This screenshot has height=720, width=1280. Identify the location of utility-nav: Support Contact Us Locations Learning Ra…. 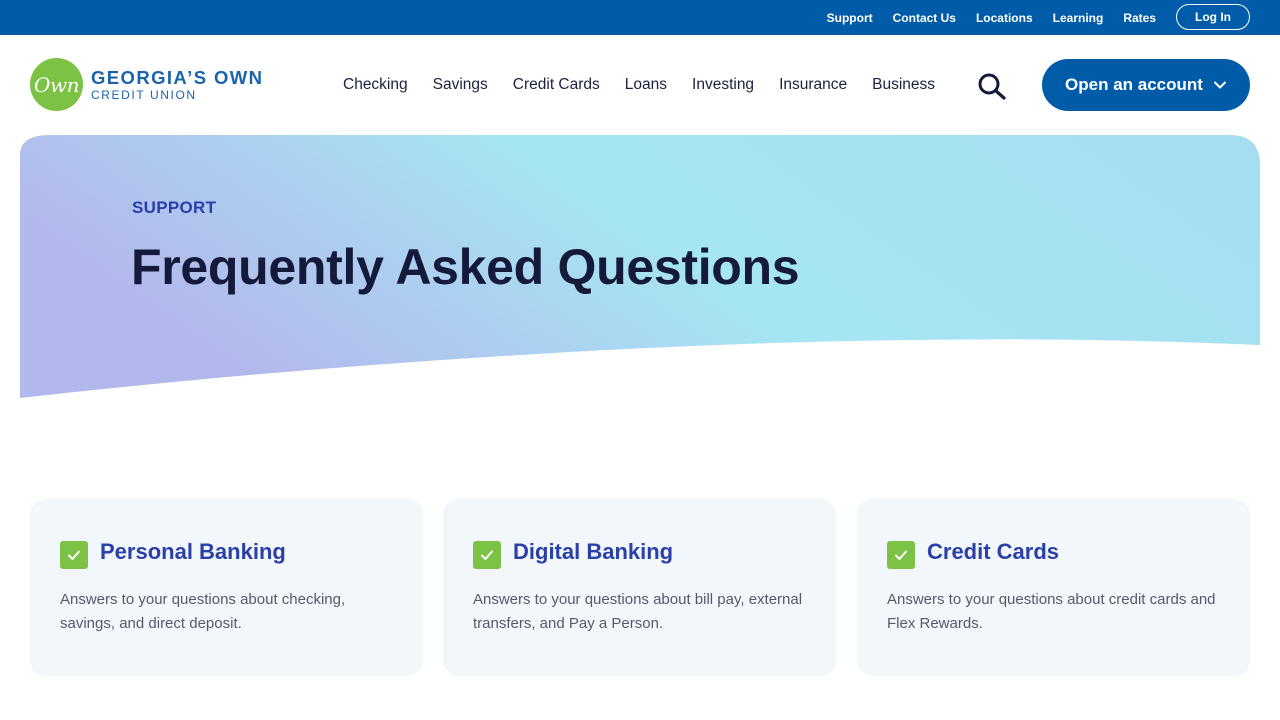
(1038, 17).